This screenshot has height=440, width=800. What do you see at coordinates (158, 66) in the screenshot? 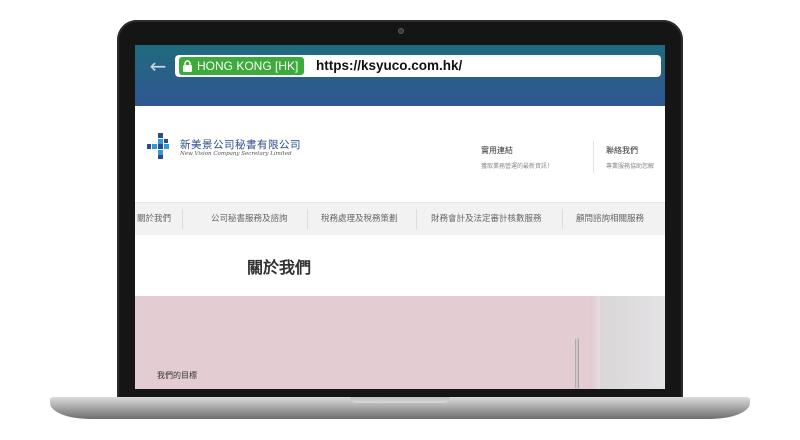
I see `back-arrow-icon: ←` at bounding box center [158, 66].